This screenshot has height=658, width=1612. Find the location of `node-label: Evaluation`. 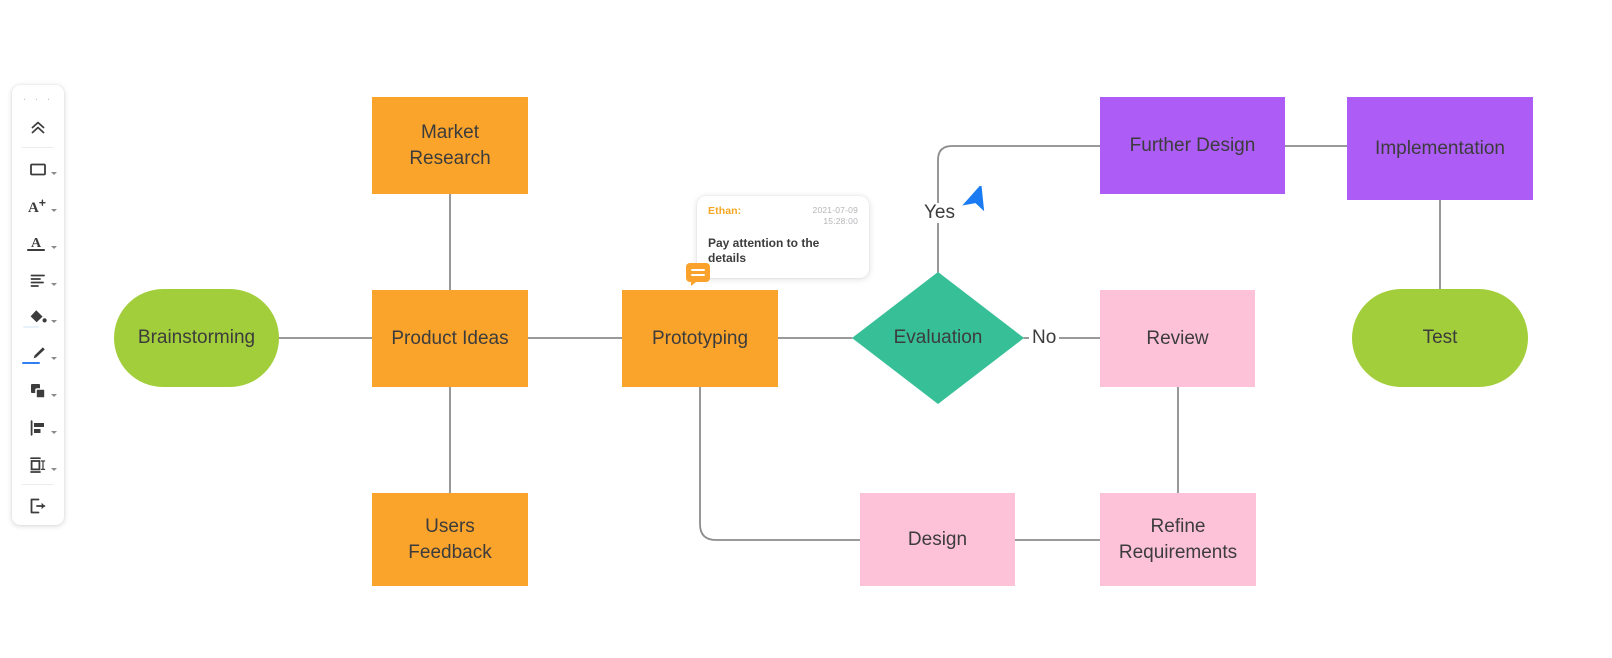

node-label: Evaluation is located at coordinates (938, 337).